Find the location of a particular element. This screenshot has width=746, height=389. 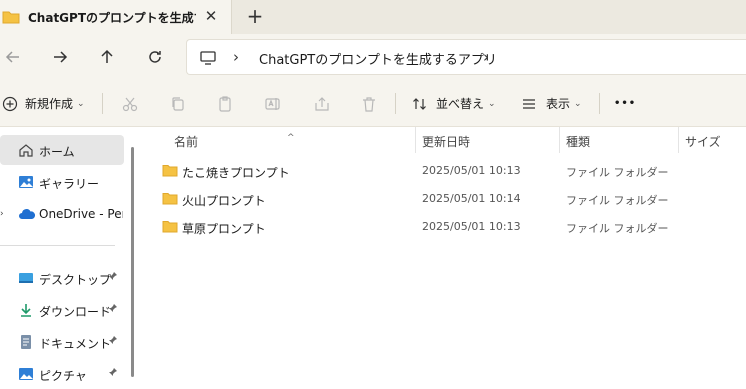

column-header-row: ^ 名前 更新日時 種類 サイズ is located at coordinates (443, 140).